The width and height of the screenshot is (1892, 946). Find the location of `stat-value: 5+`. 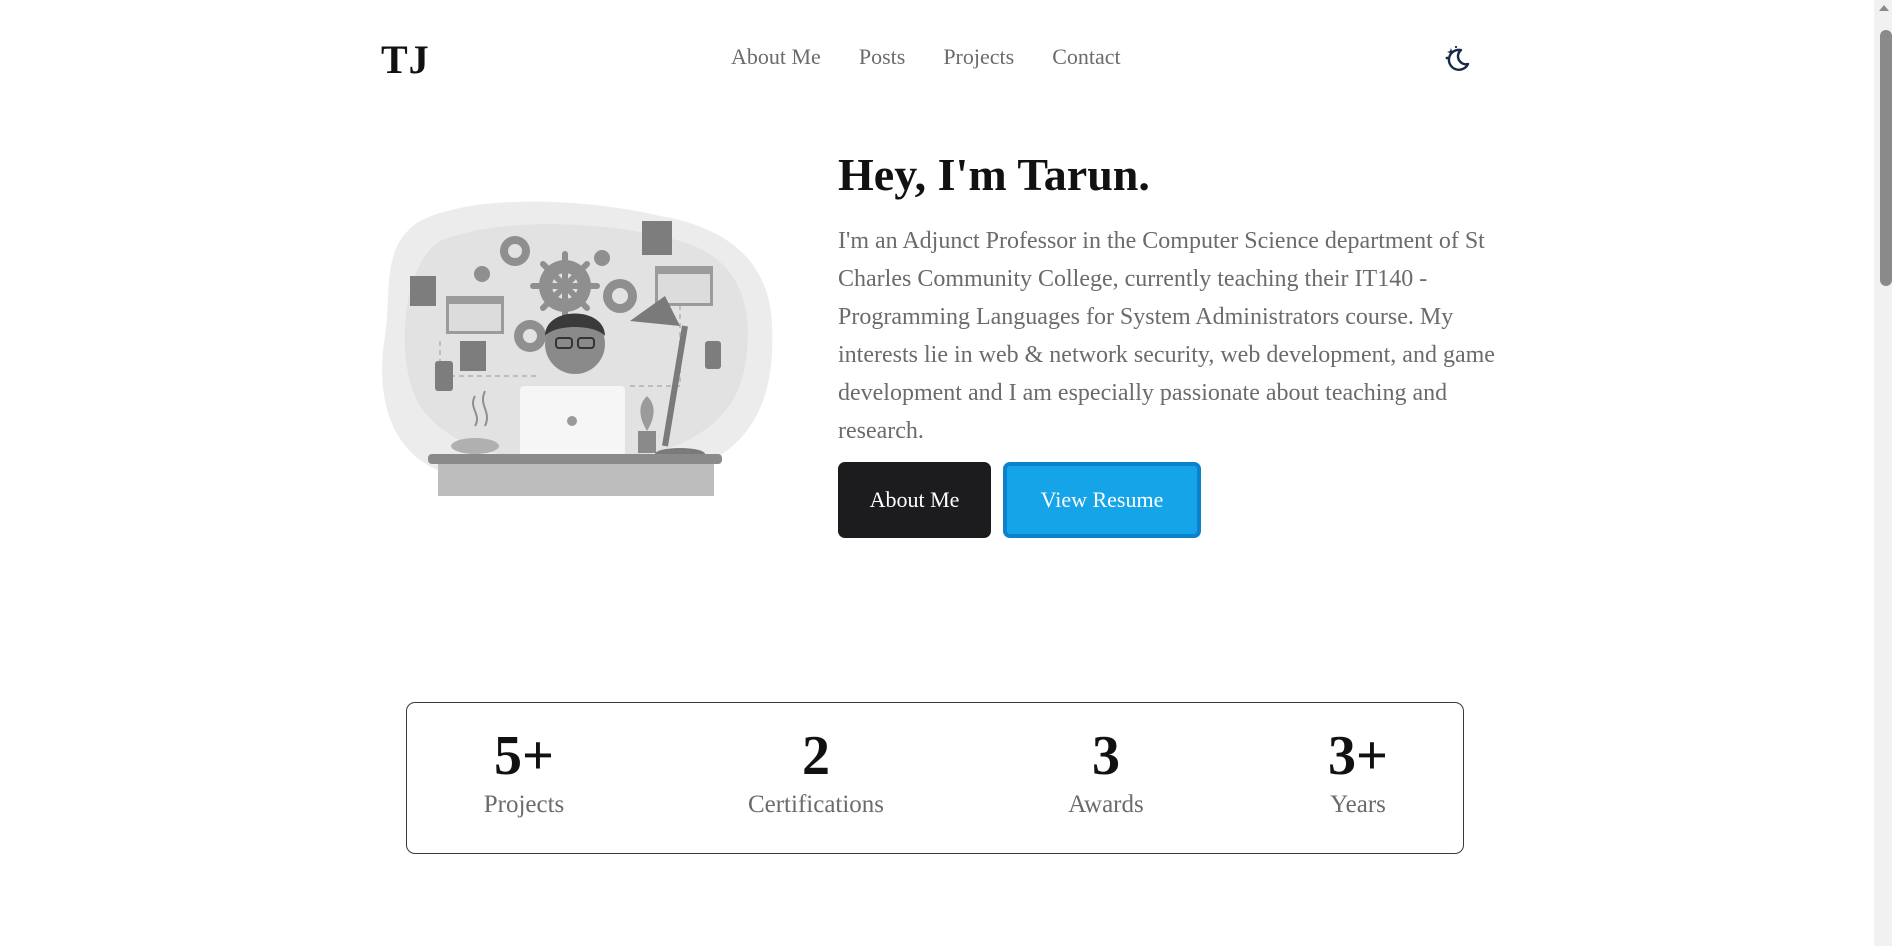

stat-value: 5+ is located at coordinates (524, 756).